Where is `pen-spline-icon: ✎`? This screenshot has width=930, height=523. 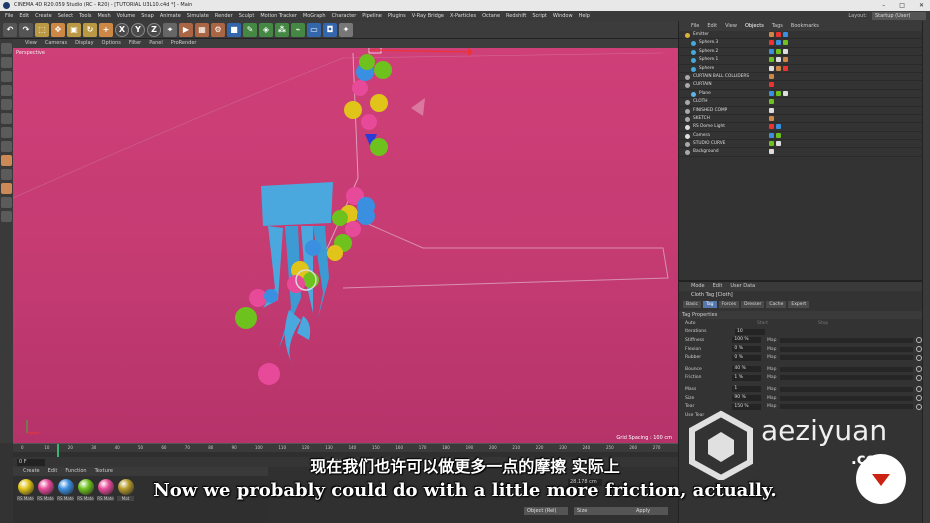 pen-spline-icon: ✎ is located at coordinates (250, 29).